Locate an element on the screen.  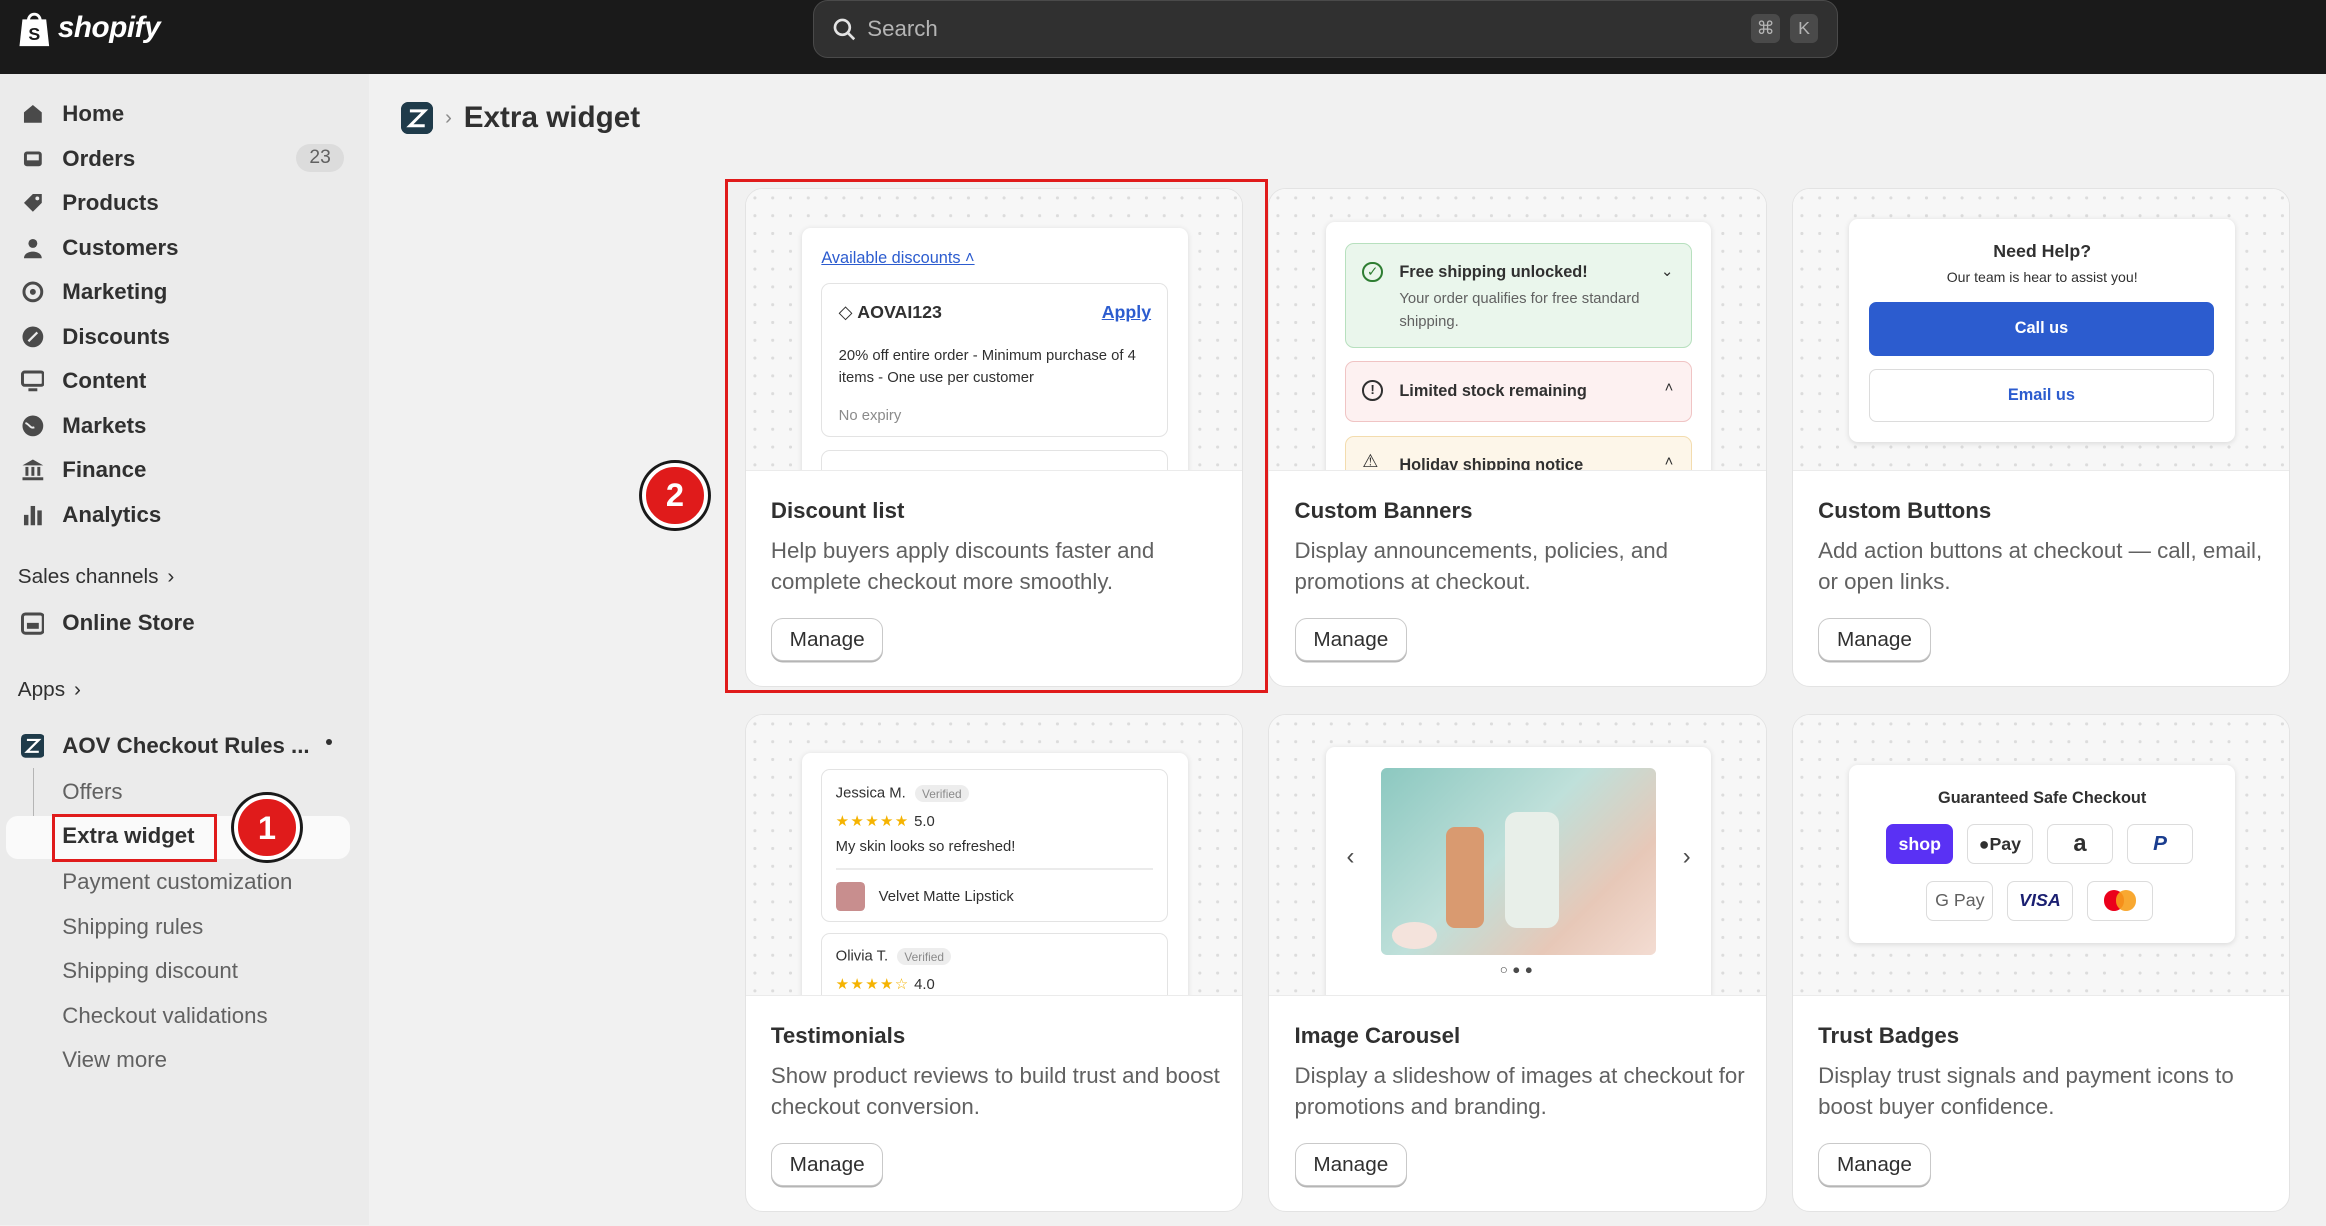
amazon-pay-icon: a is located at coordinates (2080, 844).